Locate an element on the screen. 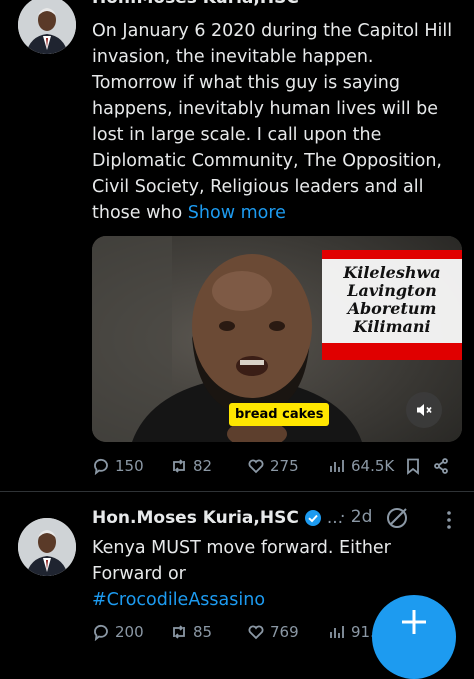 Image resolution: width=474 pixels, height=679 pixels. share-button is located at coordinates (441, 466).